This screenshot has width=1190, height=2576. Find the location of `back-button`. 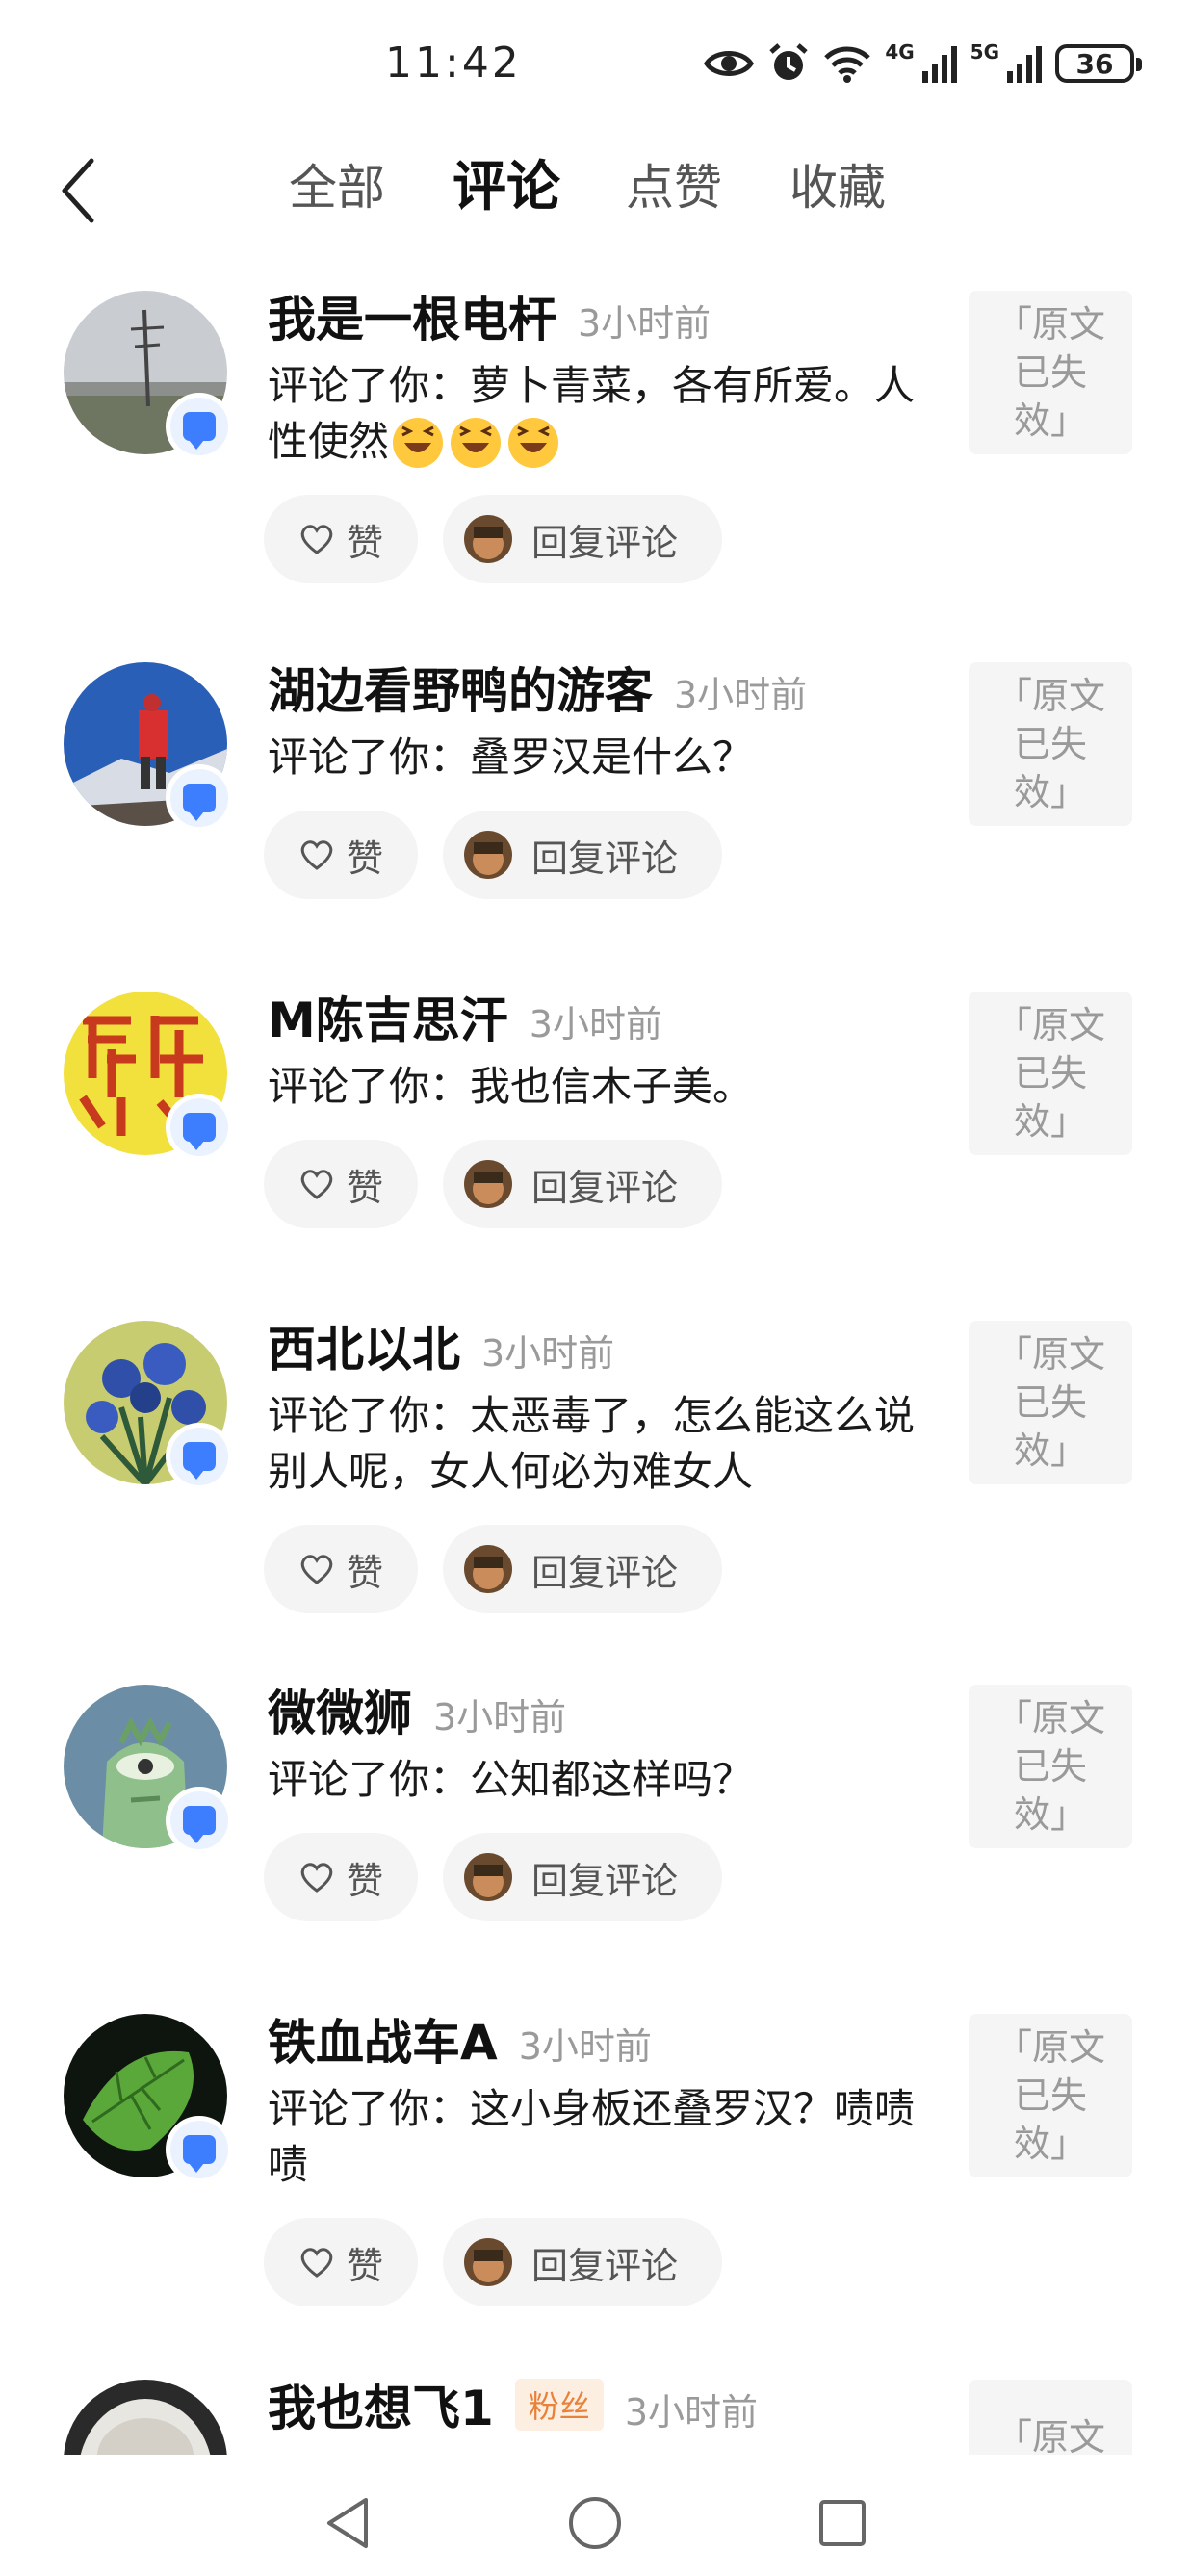

back-button is located at coordinates (78, 191).